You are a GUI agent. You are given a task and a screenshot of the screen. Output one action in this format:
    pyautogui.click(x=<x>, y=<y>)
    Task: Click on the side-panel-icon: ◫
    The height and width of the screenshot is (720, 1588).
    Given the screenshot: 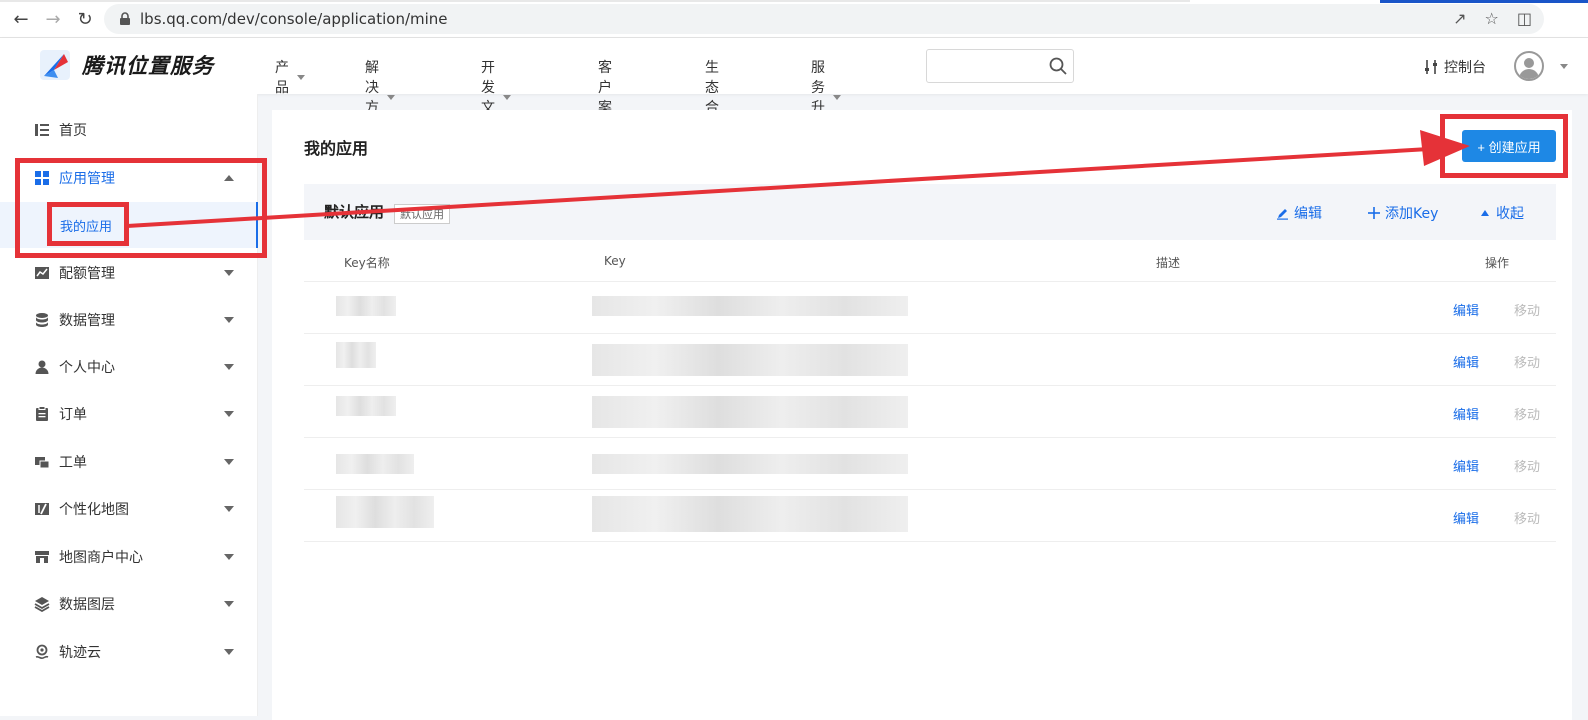 What is the action you would take?
    pyautogui.click(x=1524, y=18)
    